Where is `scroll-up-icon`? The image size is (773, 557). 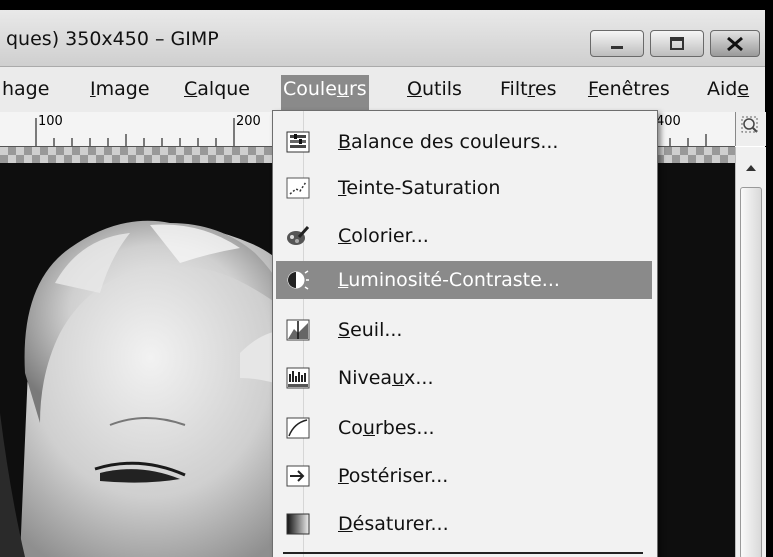
scroll-up-icon is located at coordinates (751, 168).